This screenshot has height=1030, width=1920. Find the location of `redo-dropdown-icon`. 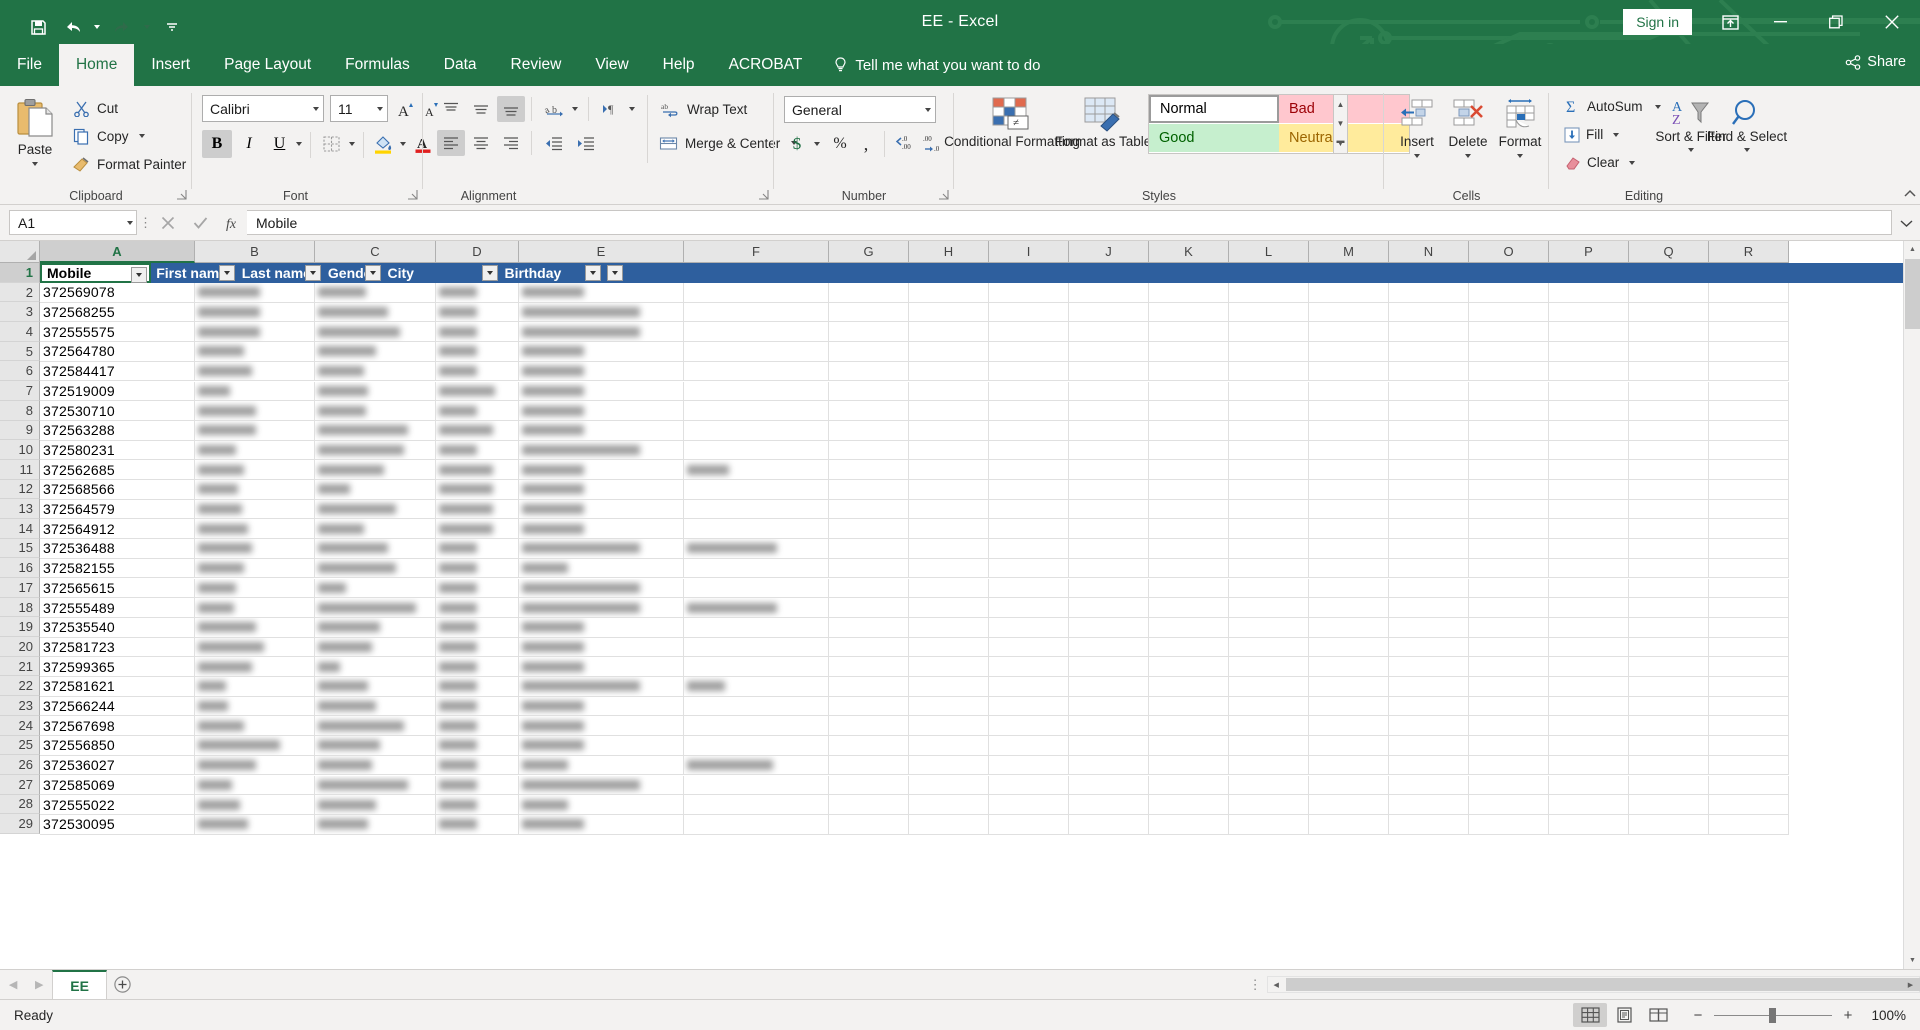

redo-dropdown-icon is located at coordinates (147, 27).